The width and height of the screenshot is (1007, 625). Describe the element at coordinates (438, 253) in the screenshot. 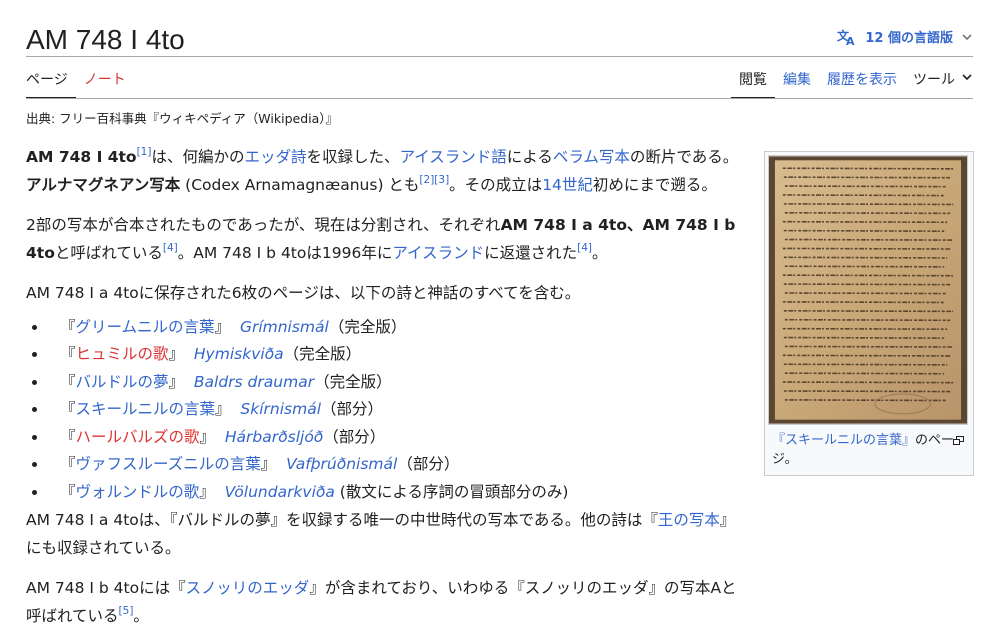

I see `link-iceland: アイスランド` at that location.